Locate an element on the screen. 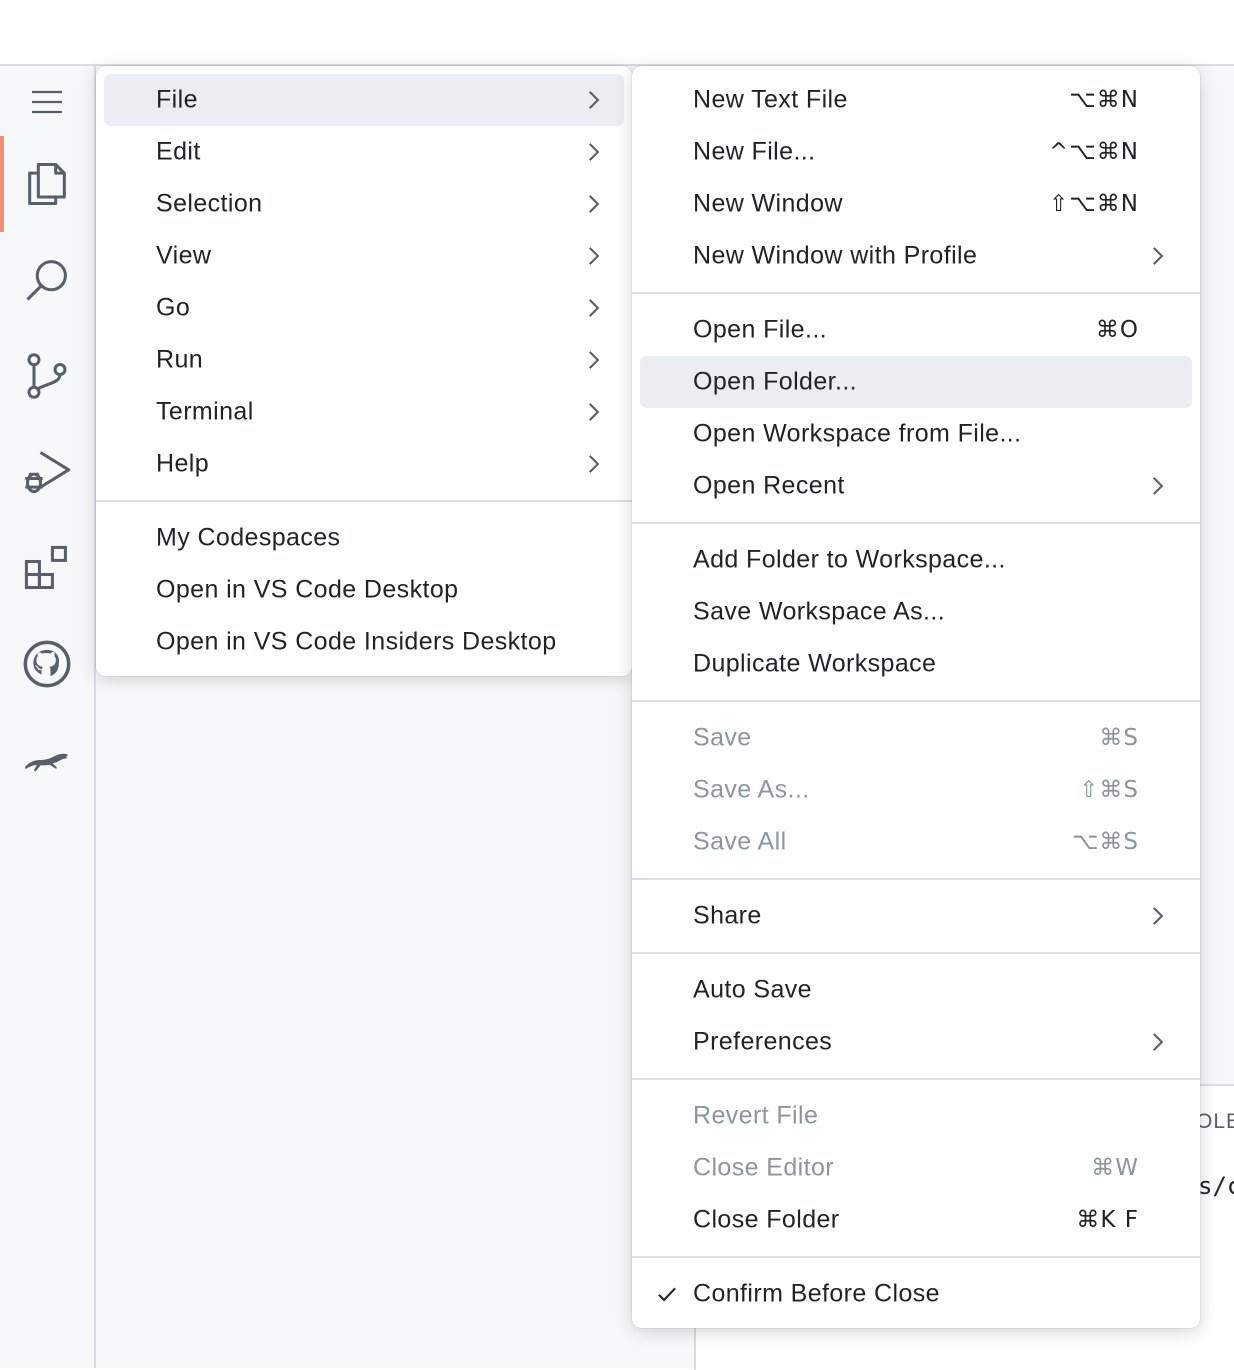  github-icon is located at coordinates (47, 664).